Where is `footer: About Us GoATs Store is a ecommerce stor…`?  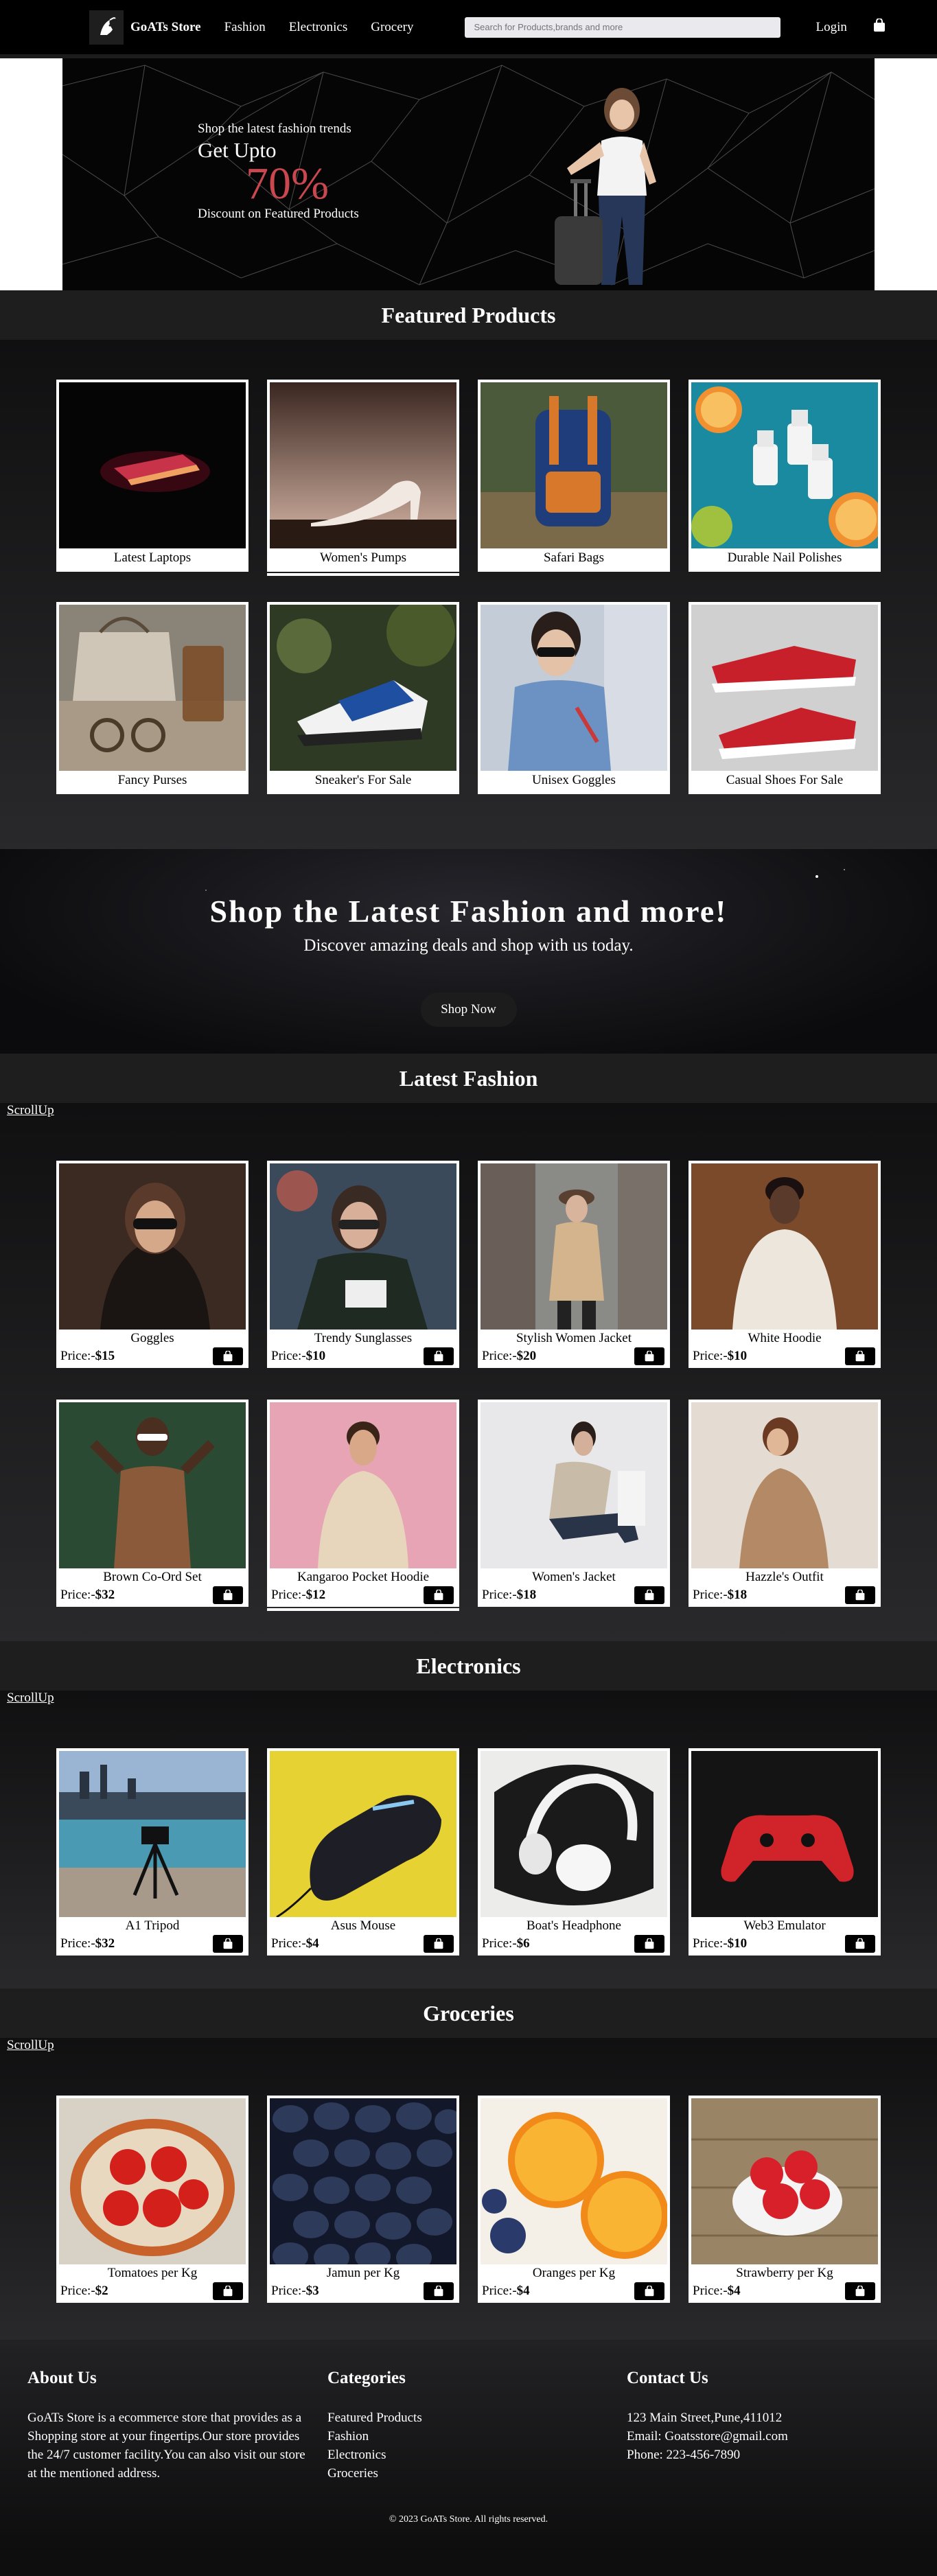
footer: About Us GoATs Store is a ecommerce stor… is located at coordinates (468, 2445).